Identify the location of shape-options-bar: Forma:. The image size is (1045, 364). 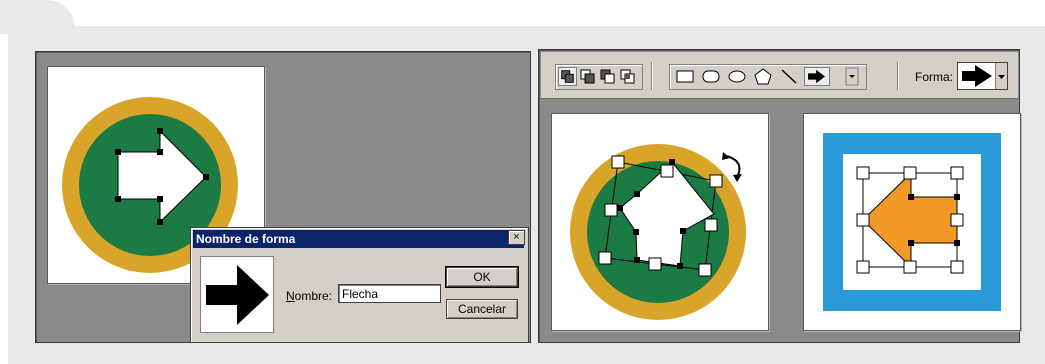
(779, 75).